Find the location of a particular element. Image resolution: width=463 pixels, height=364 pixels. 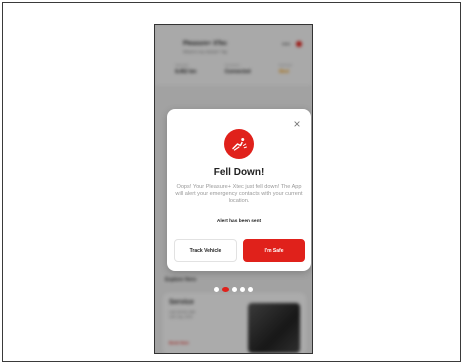

dialog-title: Fell Down! is located at coordinates (239, 172).